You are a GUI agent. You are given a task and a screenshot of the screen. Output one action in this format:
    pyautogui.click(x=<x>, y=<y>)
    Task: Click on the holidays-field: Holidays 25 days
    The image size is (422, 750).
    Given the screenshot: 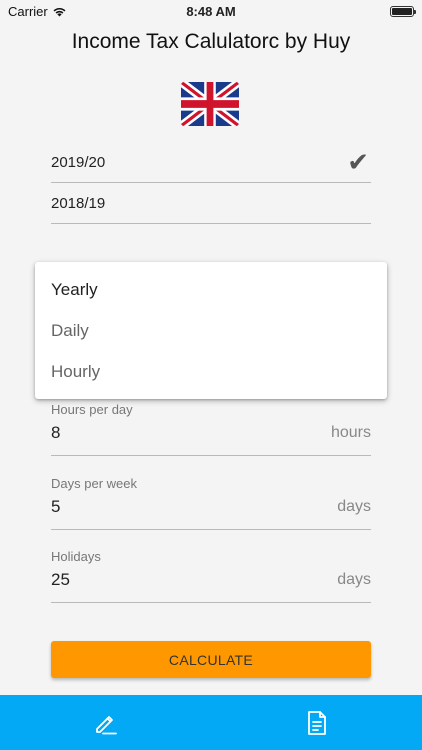 What is the action you would take?
    pyautogui.click(x=211, y=576)
    